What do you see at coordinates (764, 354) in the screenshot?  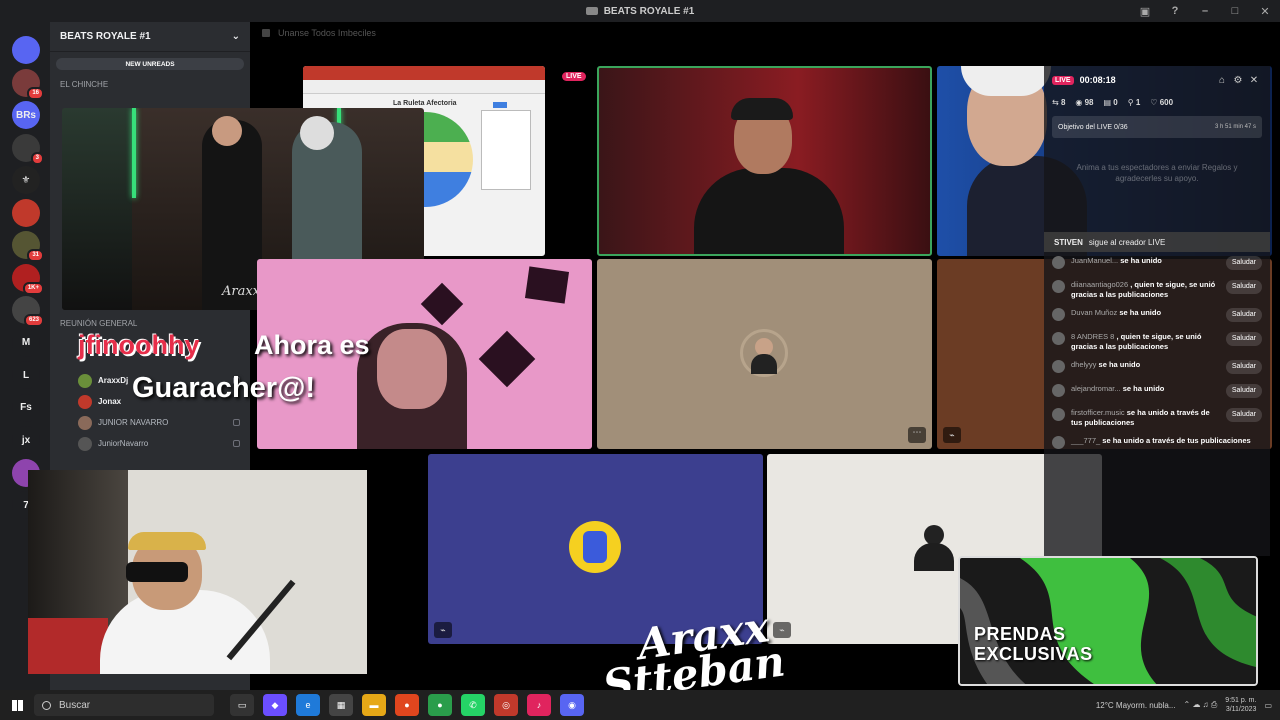 I see `avatar-tile: ⋯` at bounding box center [764, 354].